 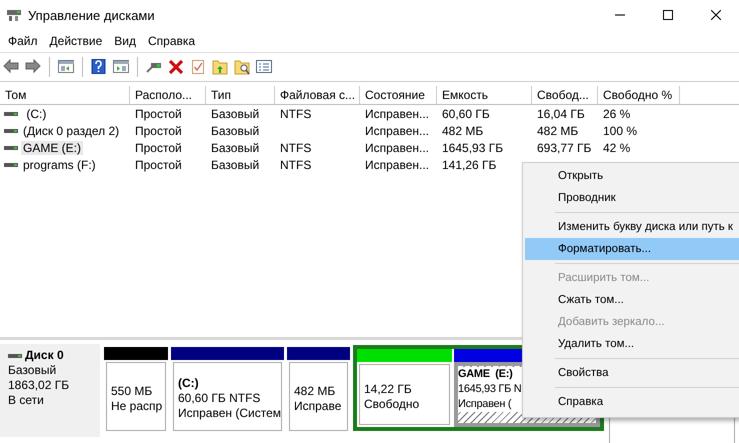 I want to click on partition-detail: Свободно, so click(x=392, y=404).